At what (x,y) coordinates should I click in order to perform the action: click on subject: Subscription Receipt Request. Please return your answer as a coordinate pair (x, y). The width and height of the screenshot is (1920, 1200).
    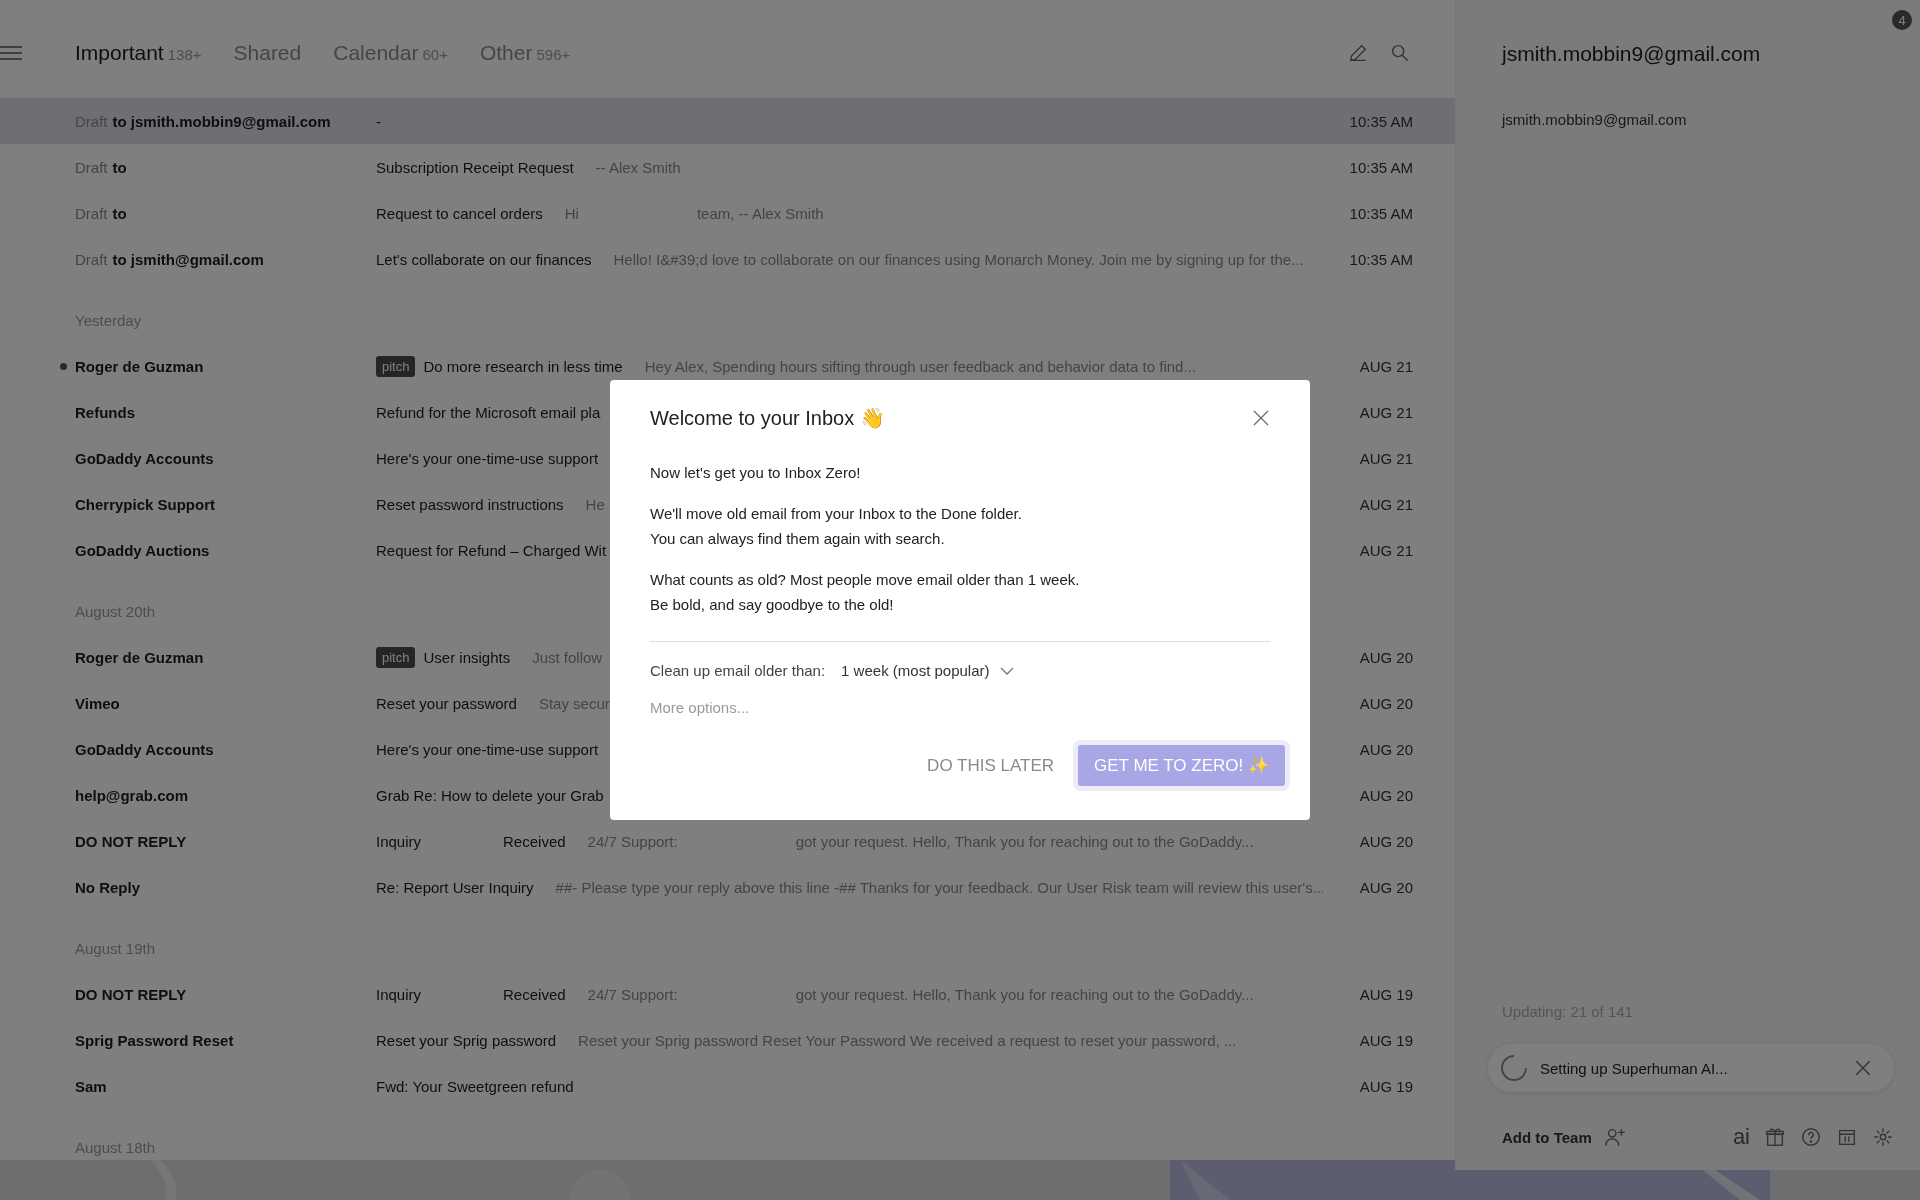
    Looking at the image, I should click on (475, 167).